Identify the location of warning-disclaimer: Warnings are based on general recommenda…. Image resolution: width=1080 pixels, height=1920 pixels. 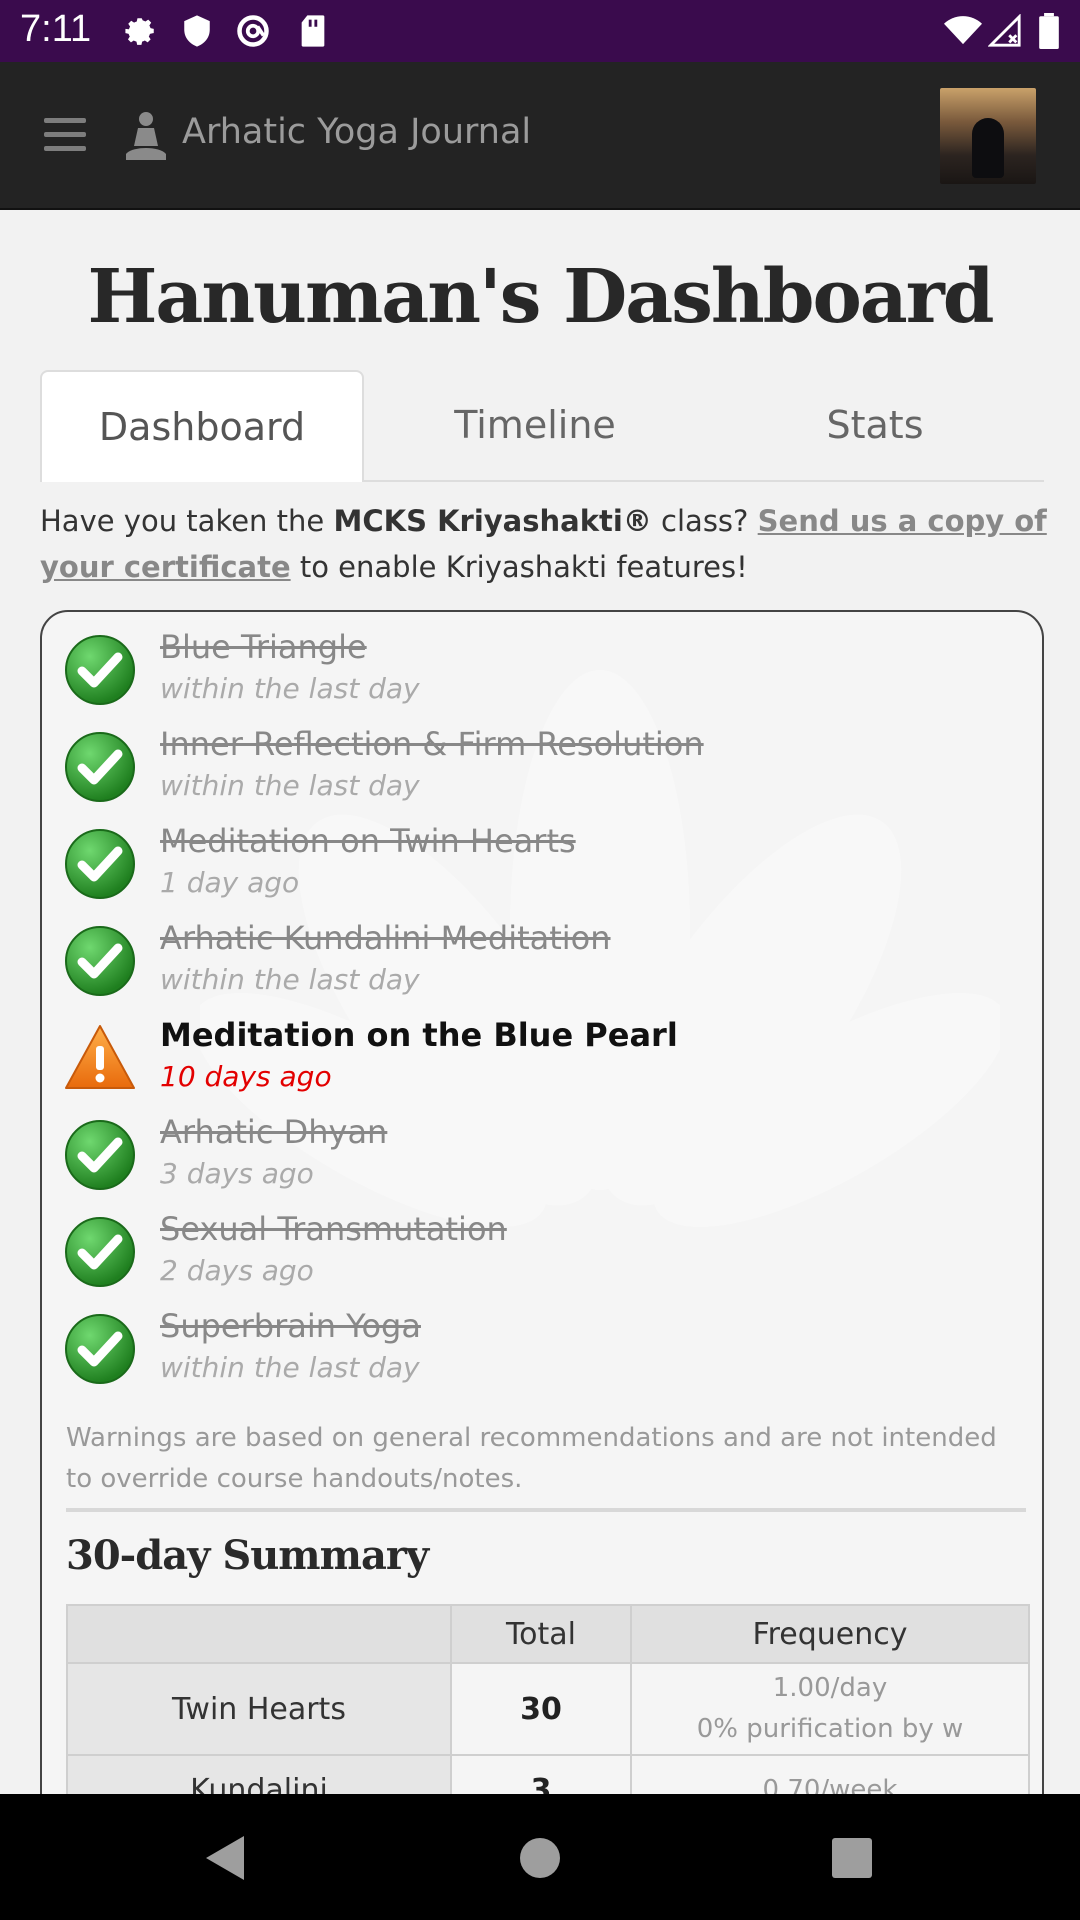
(531, 1458).